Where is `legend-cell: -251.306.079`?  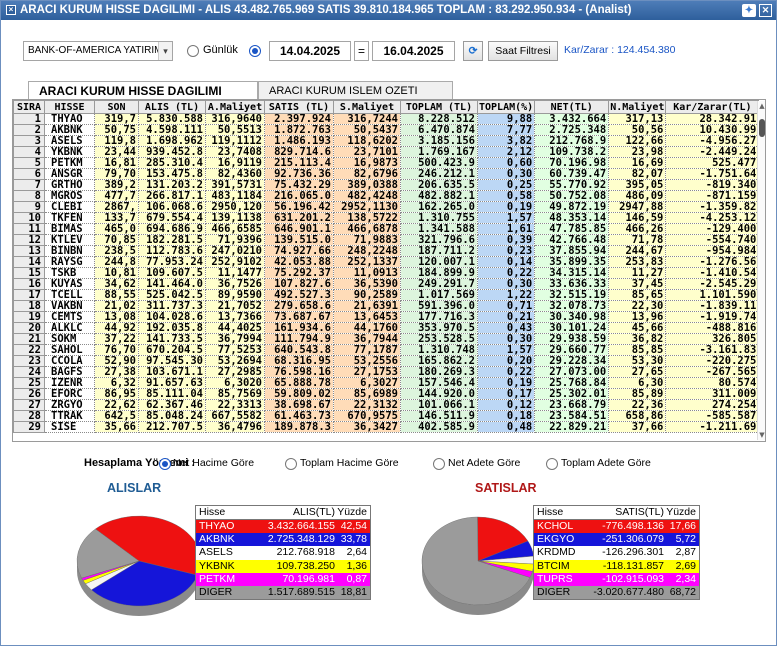
legend-cell: -251.306.079 is located at coordinates (633, 539).